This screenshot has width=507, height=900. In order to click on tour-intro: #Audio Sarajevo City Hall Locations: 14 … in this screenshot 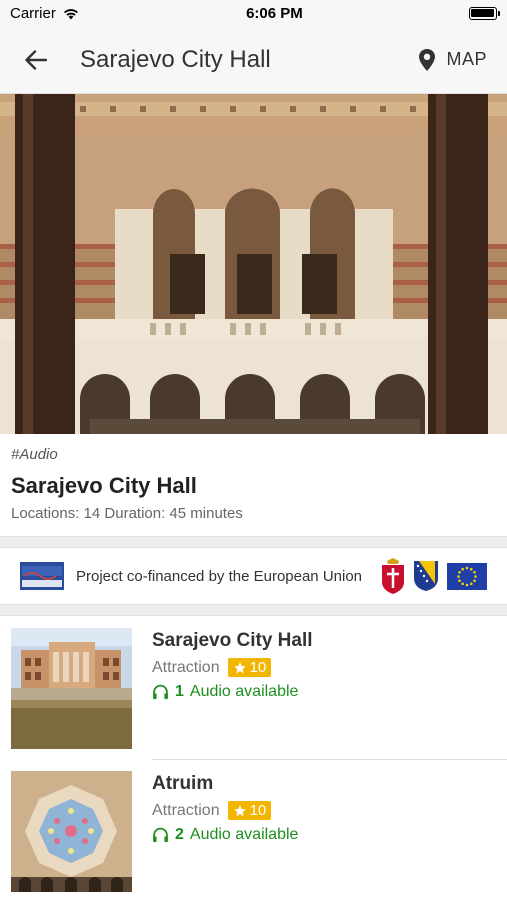, I will do `click(253, 485)`.